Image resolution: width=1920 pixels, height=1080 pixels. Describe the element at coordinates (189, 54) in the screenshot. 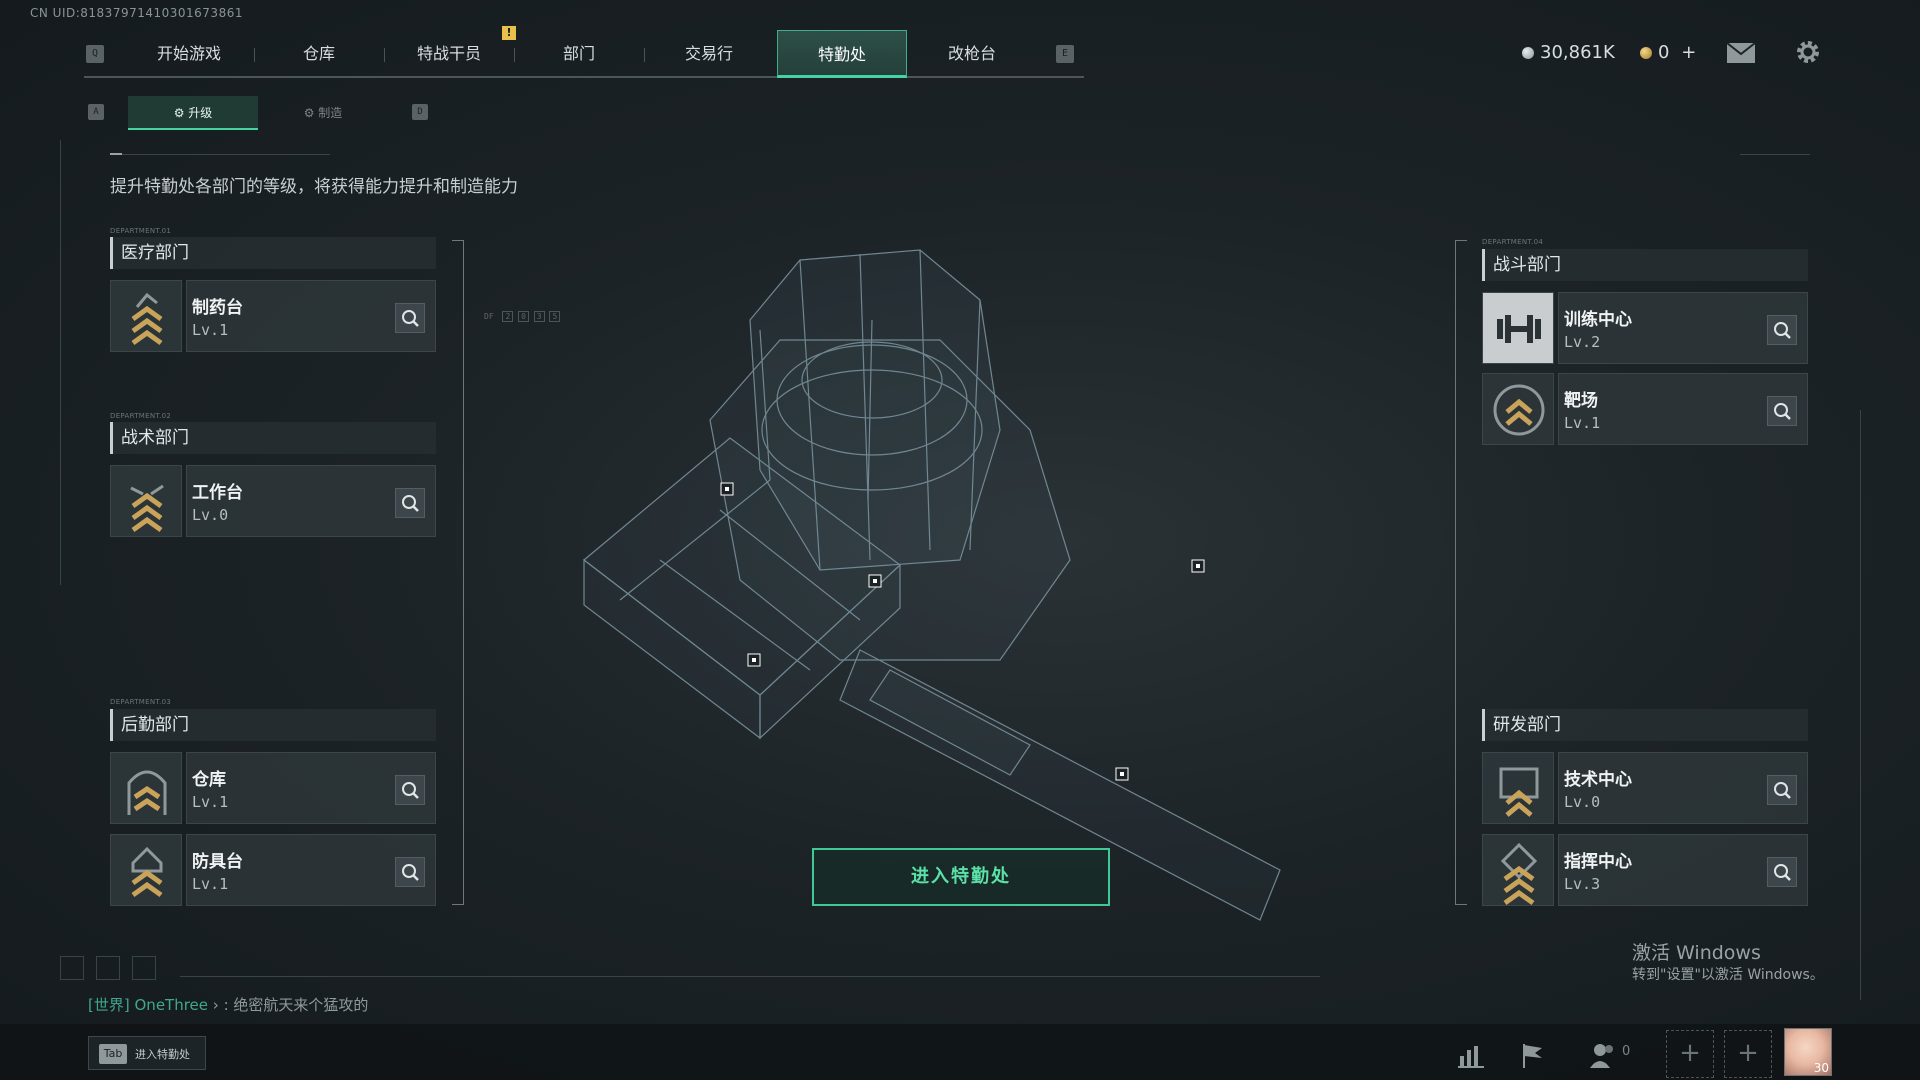

I see `tab-start-game: 开始游戏` at that location.